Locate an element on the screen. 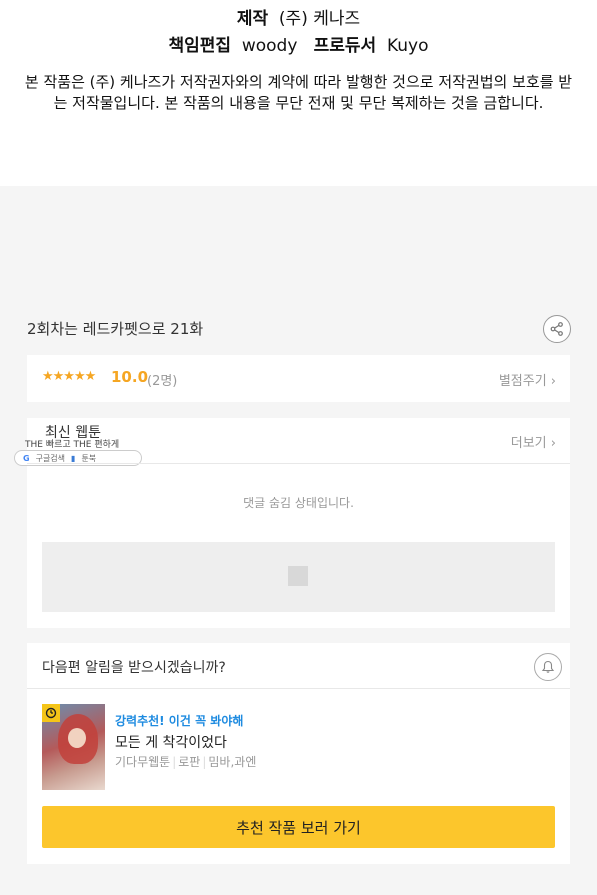 The width and height of the screenshot is (597, 895). credit-name: Kuyo is located at coordinates (407, 46).